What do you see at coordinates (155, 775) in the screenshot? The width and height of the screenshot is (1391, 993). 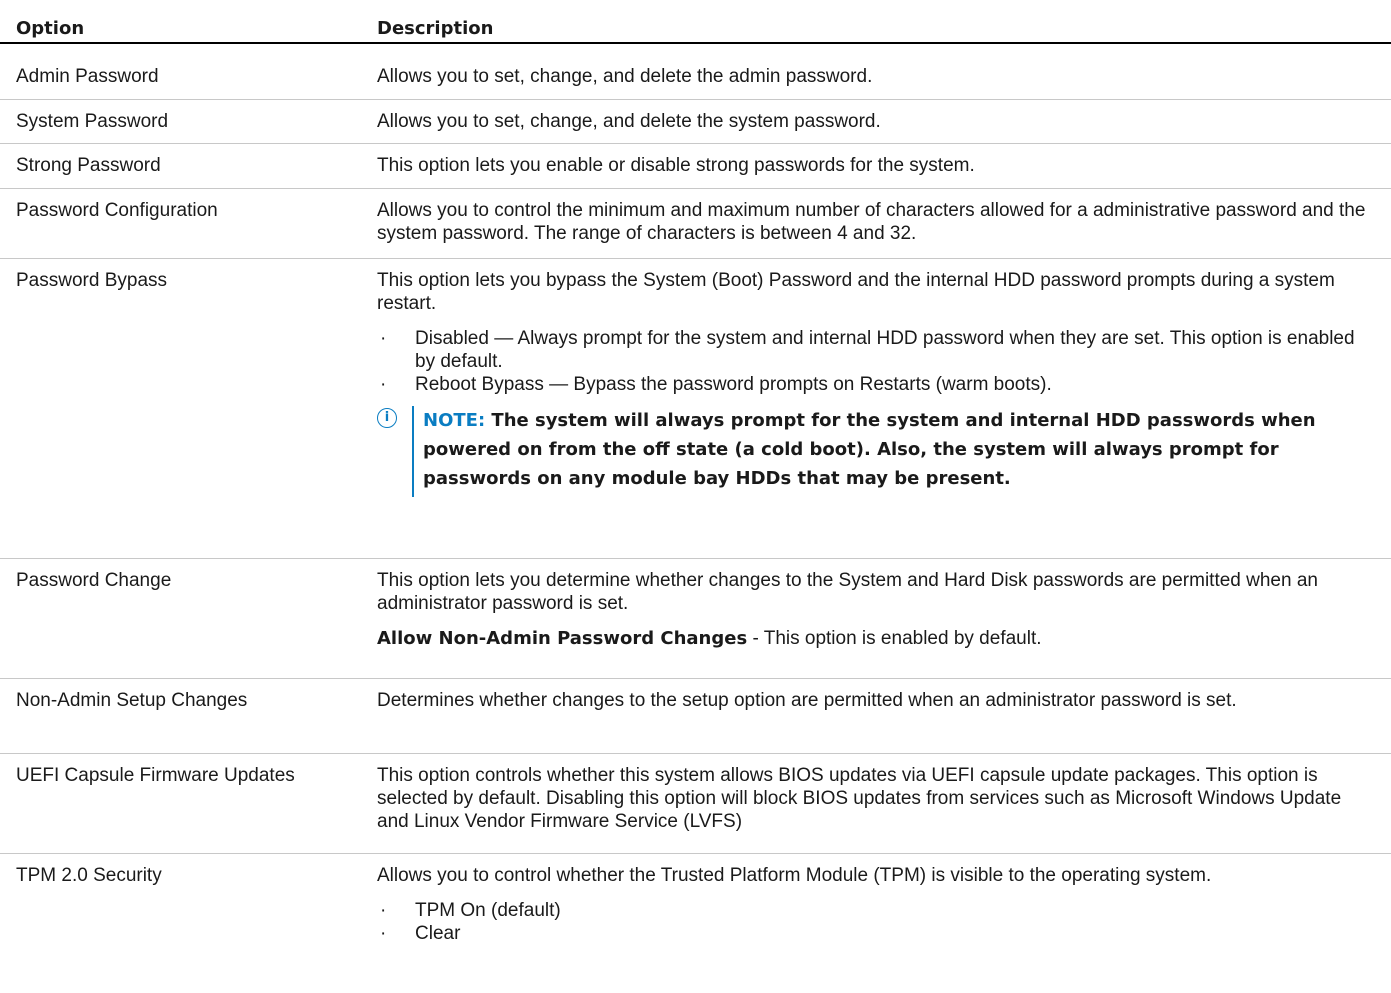 I see `option-name: UEFI Capsule Firmware Updates` at bounding box center [155, 775].